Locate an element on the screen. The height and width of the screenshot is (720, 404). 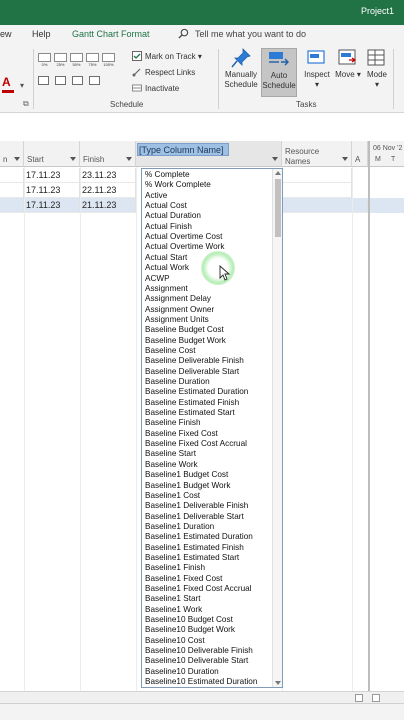
list-item: Baseline10 Budget Cost is located at coordinates (189, 620).